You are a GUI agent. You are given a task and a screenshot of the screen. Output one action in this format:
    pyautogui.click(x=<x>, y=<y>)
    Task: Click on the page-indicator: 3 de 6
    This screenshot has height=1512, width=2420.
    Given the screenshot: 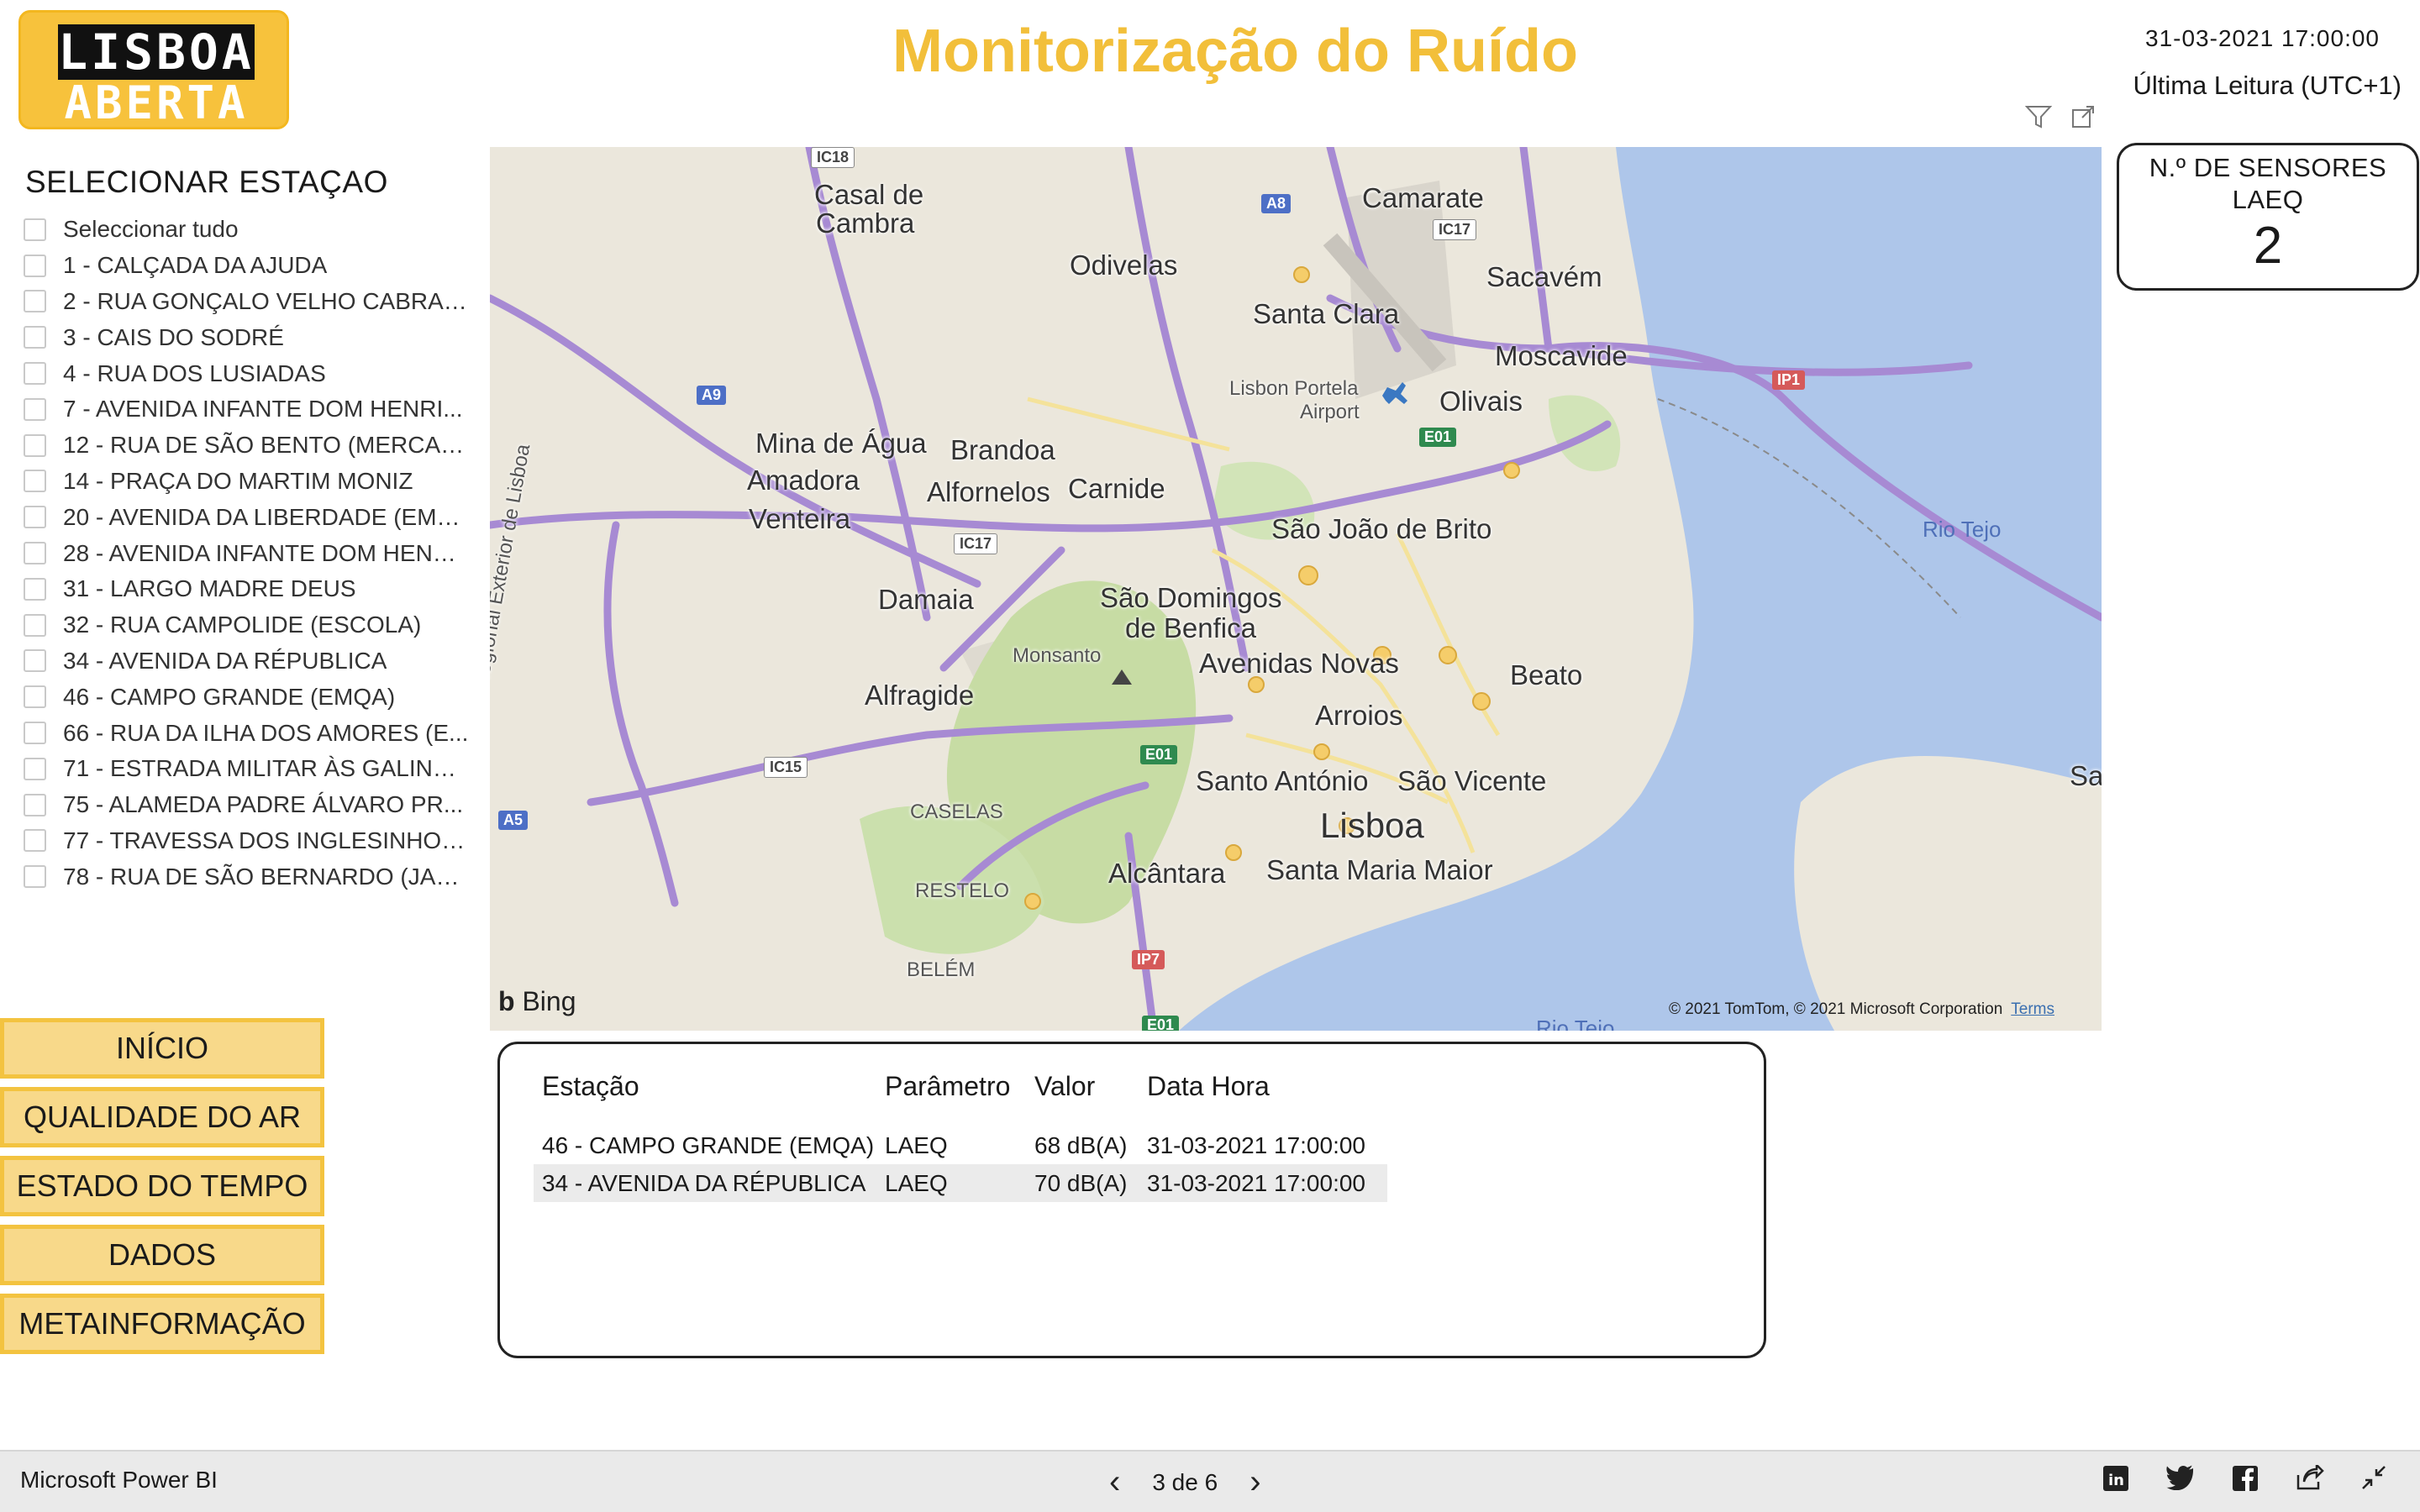 What is the action you would take?
    pyautogui.click(x=1185, y=1481)
    